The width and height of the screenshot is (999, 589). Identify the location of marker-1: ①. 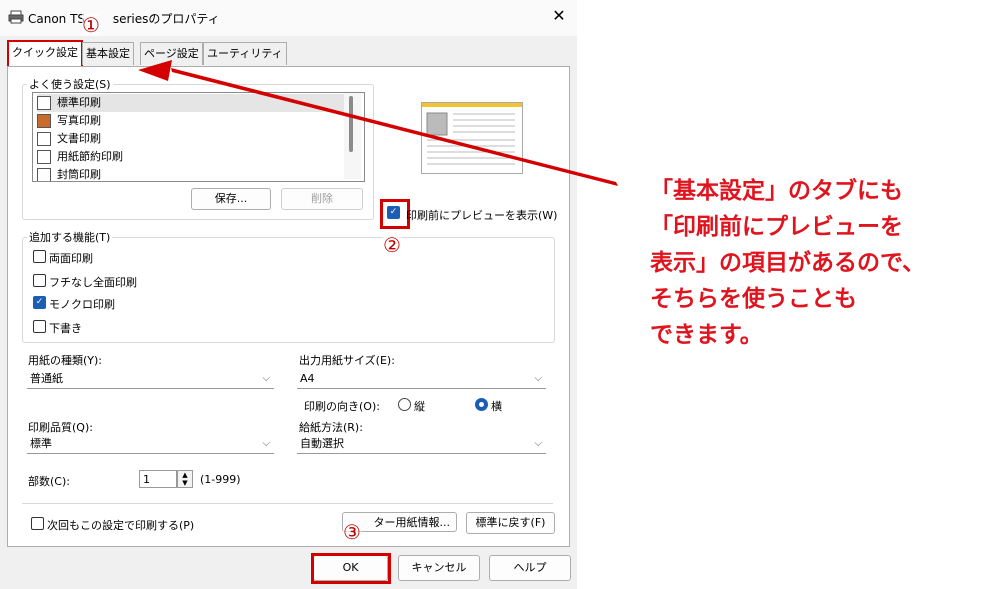
(91, 25).